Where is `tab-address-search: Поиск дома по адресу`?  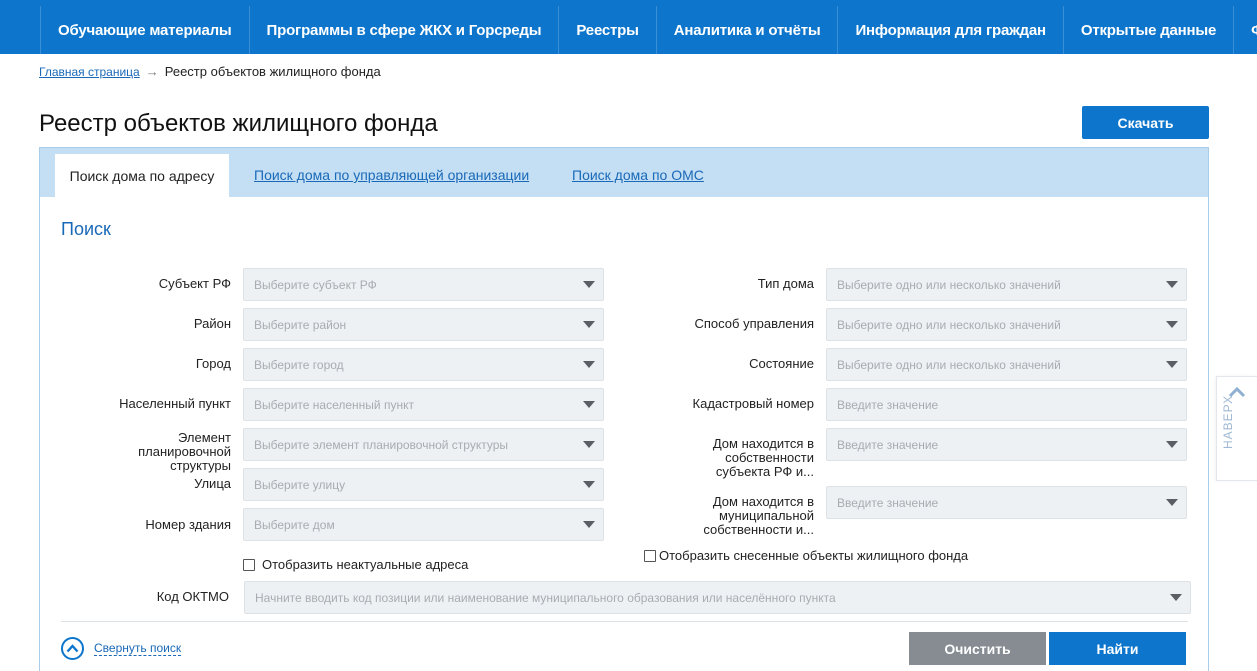
tab-address-search: Поиск дома по адресу is located at coordinates (142, 176).